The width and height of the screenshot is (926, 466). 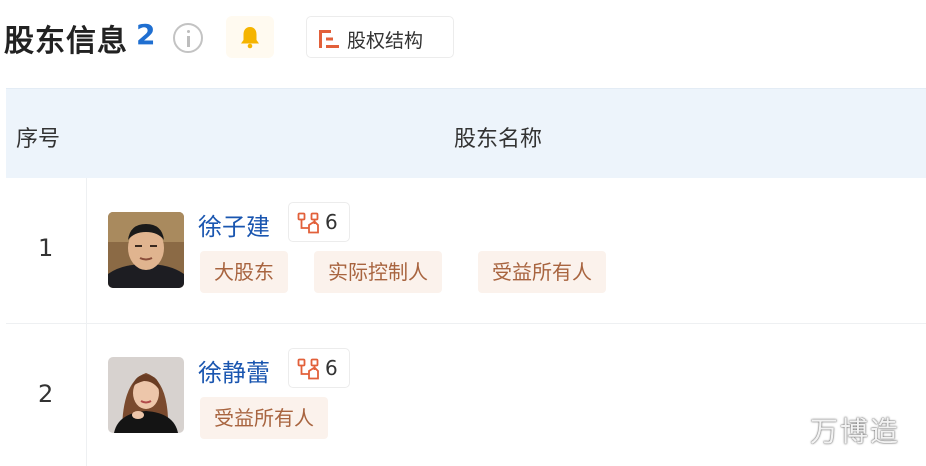 I want to click on tag-actual-controller: 实际控制人, so click(x=378, y=272).